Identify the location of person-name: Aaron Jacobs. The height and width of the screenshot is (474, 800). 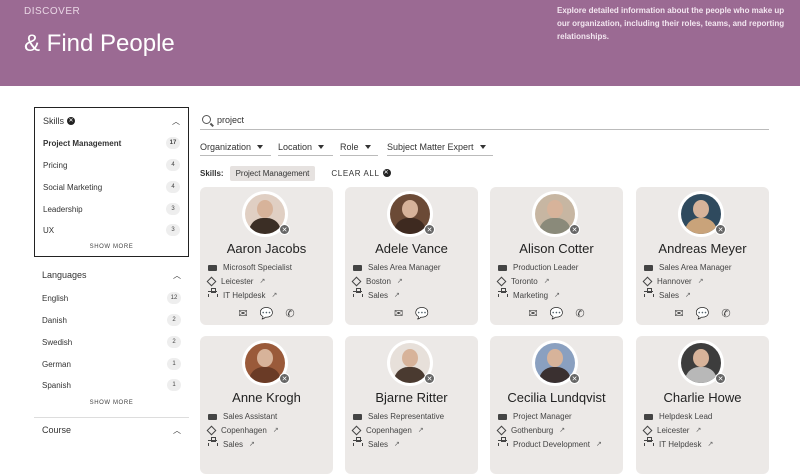
(266, 248).